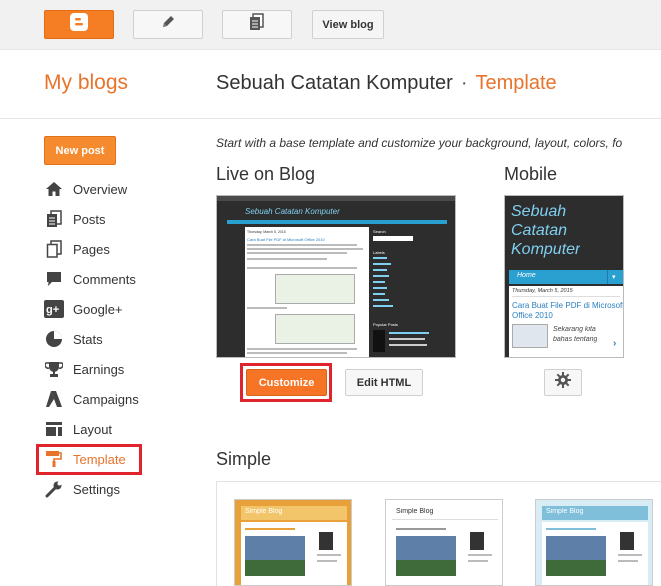 This screenshot has width=661, height=586. Describe the element at coordinates (330, 118) in the screenshot. I see `header-divider` at that location.